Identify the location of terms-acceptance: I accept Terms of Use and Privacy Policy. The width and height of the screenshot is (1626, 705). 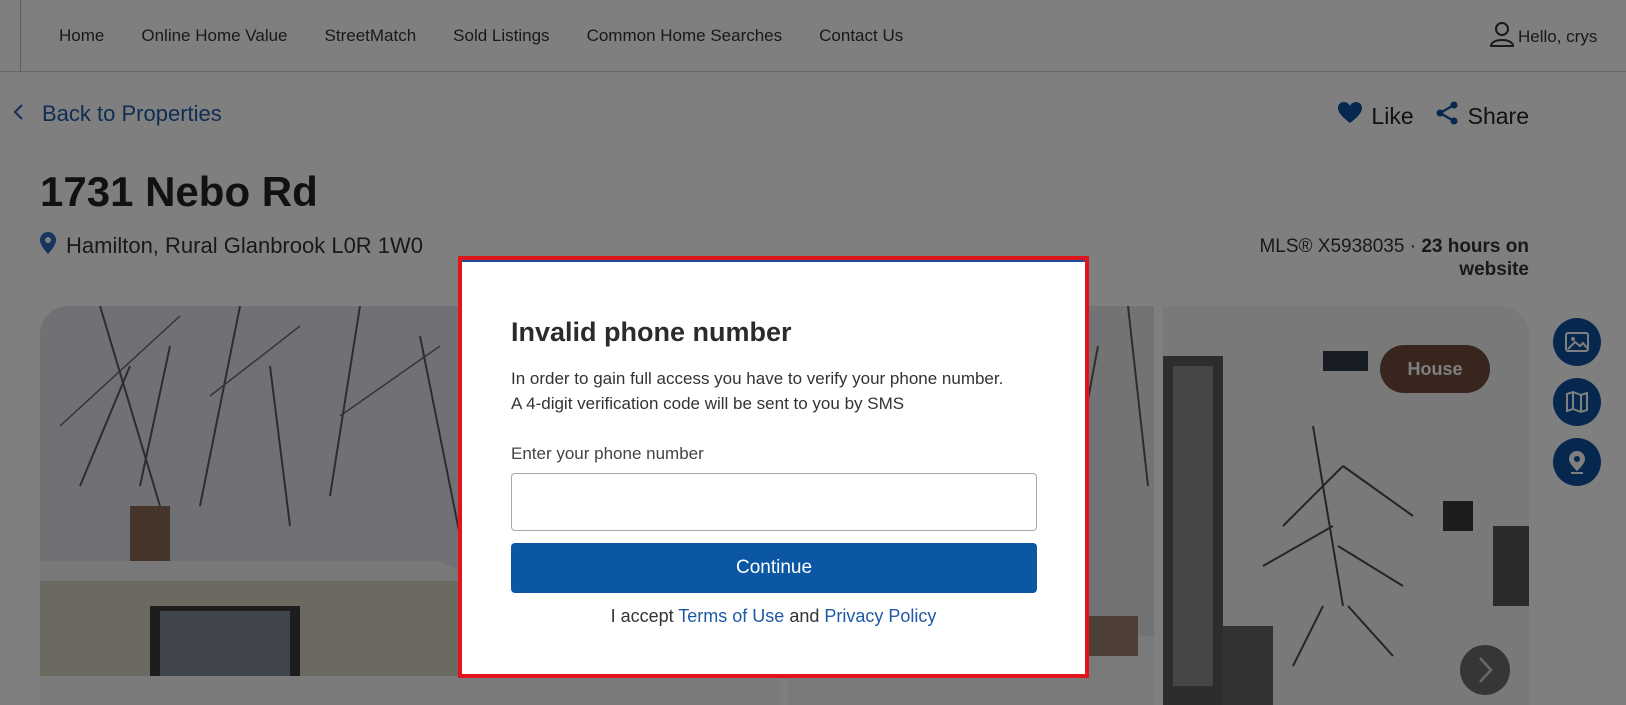
(773, 616).